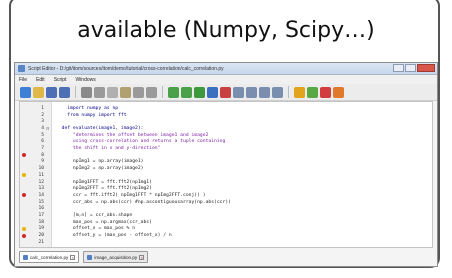 The width and height of the screenshot is (452, 278). What do you see at coordinates (104, 182) in the screenshot?
I see `code-text: npImg1FFT = fft.fft2(npImg1)` at bounding box center [104, 182].